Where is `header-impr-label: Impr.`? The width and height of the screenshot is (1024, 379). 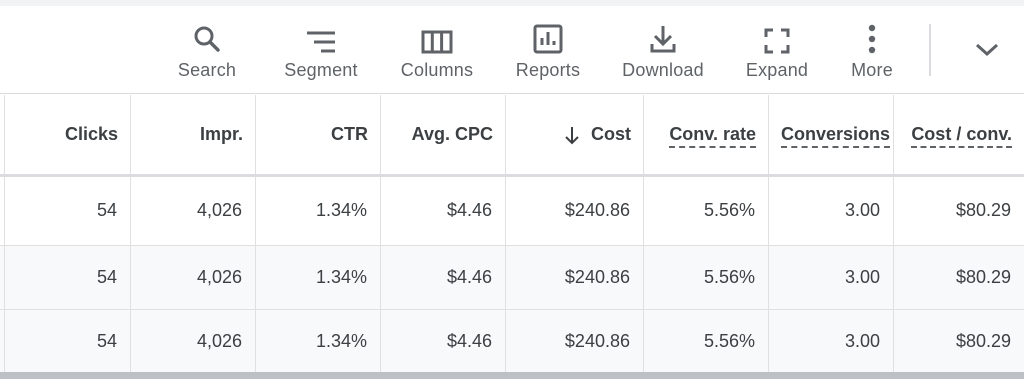
header-impr-label: Impr. is located at coordinates (221, 134).